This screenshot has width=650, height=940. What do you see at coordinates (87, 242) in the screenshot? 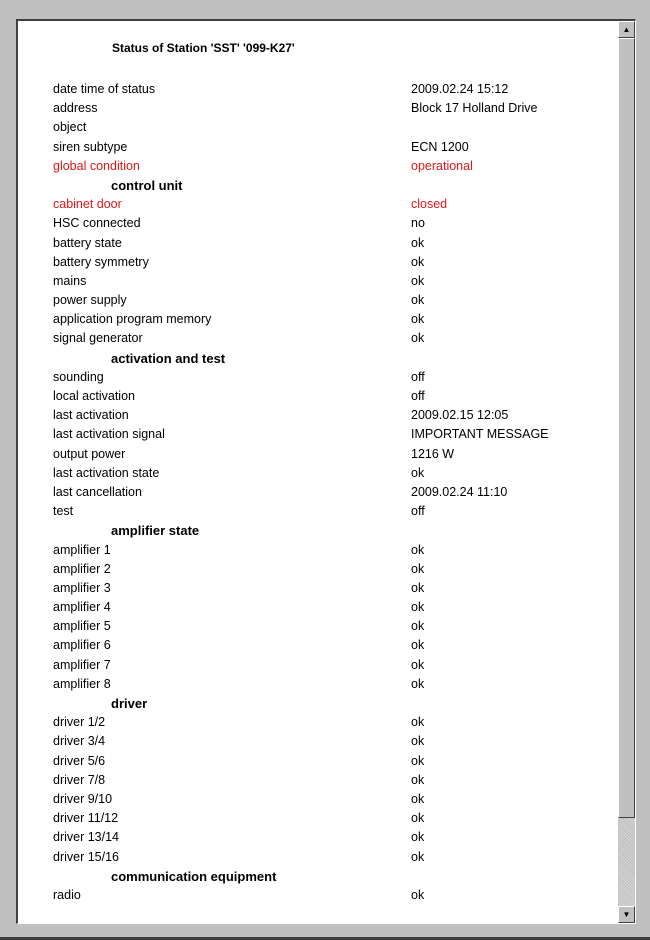
I see `status-label: battery state` at bounding box center [87, 242].